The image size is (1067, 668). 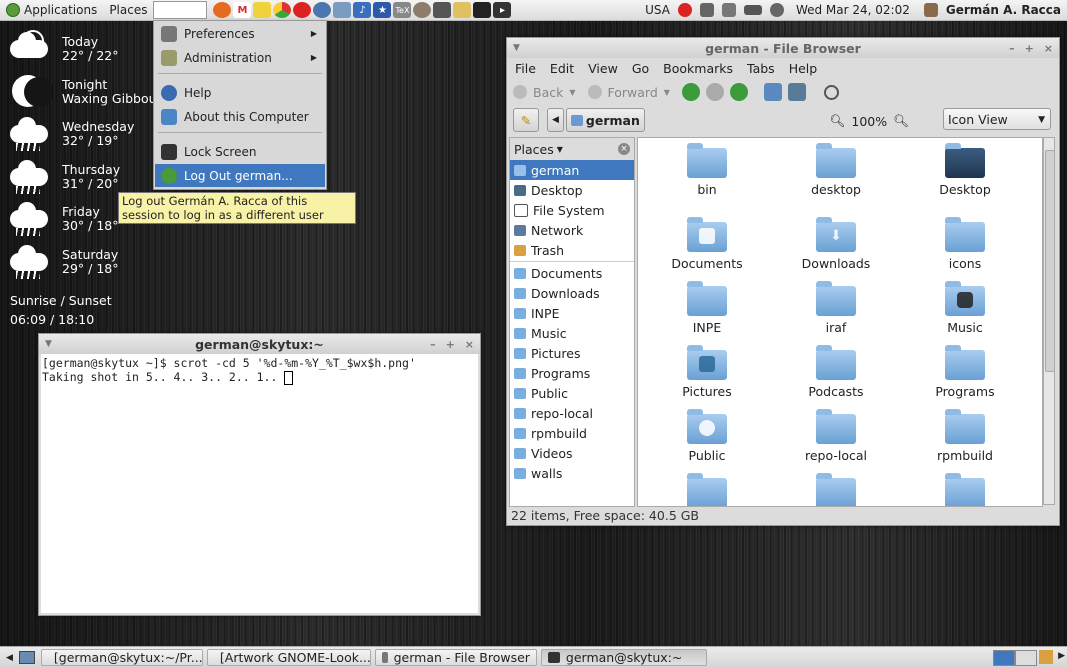 What do you see at coordinates (707, 174) in the screenshot?
I see `file-item-bin: bin` at bounding box center [707, 174].